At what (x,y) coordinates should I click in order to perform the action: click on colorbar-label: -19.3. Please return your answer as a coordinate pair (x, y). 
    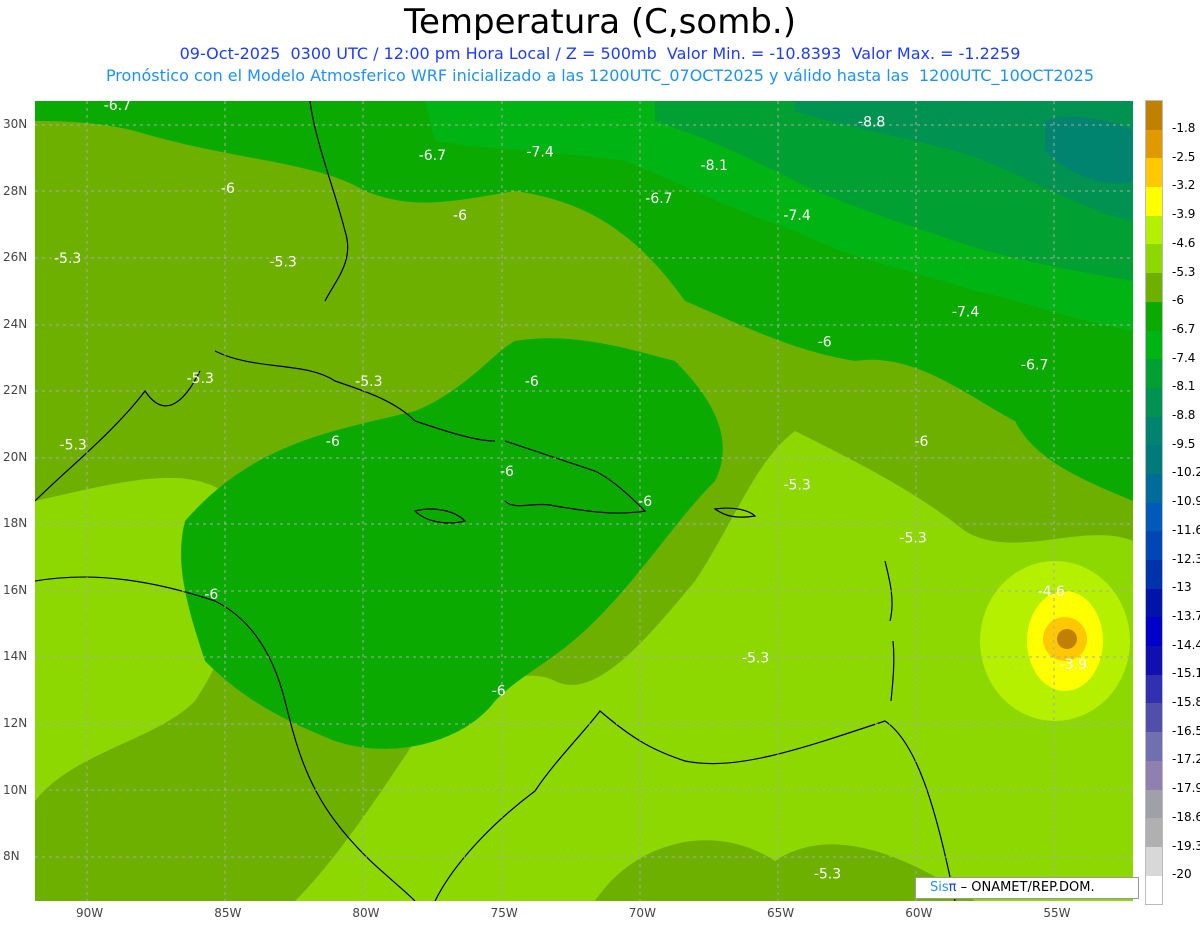
    Looking at the image, I should click on (1186, 845).